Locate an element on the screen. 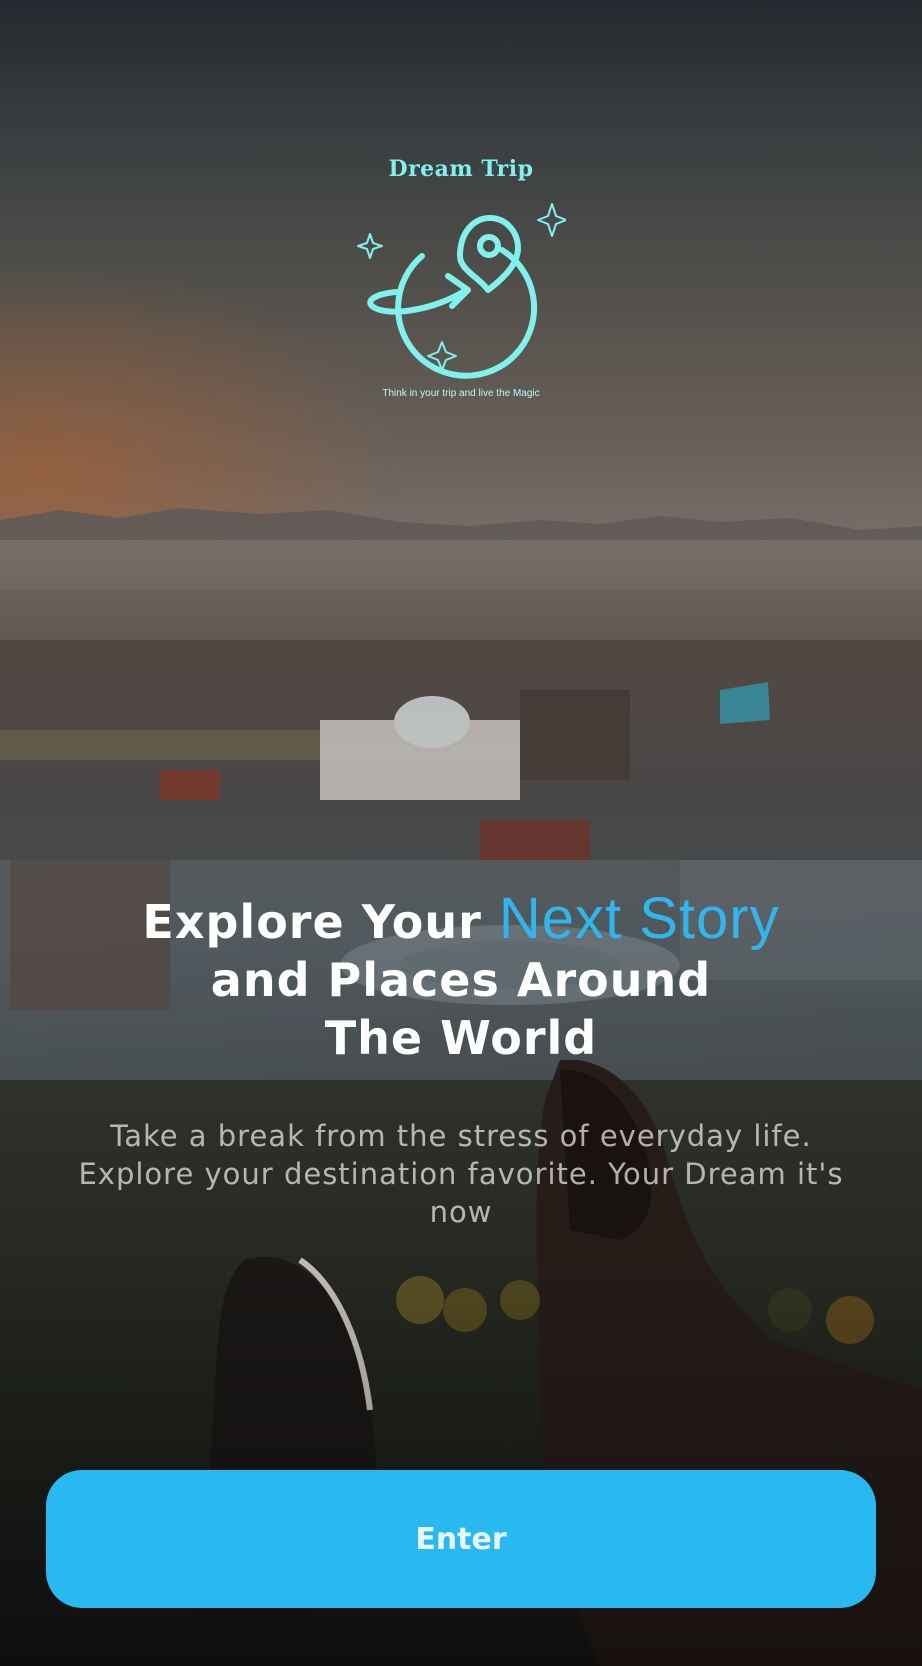 Image resolution: width=922 pixels, height=1666 pixels. headline-part3: The World is located at coordinates (461, 1038).